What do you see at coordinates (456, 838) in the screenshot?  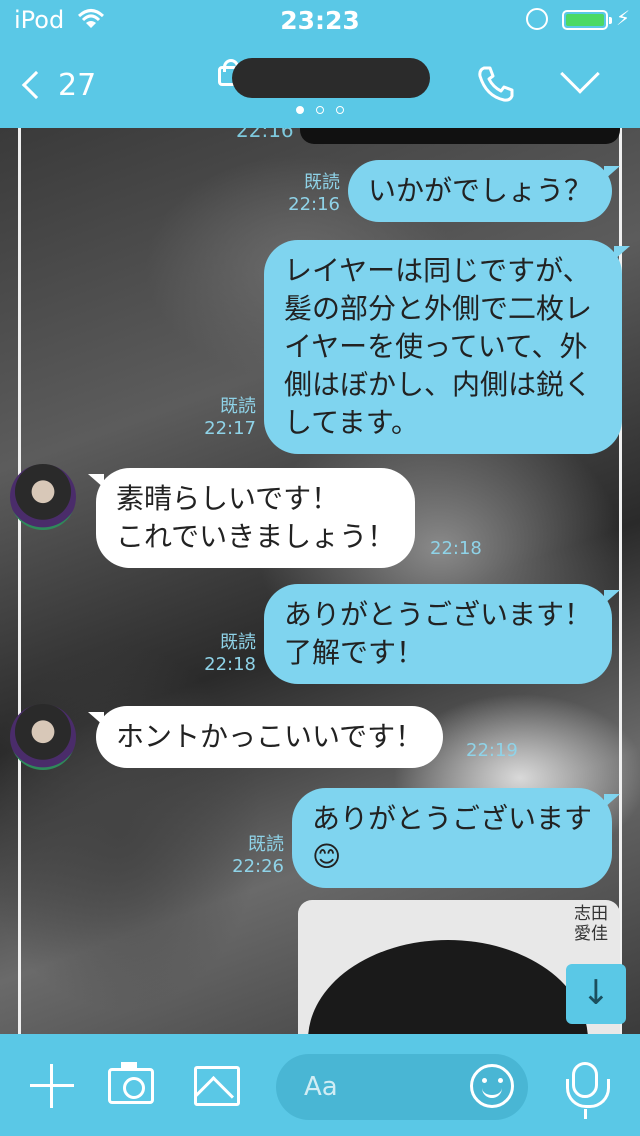 I see `message-bubble-sent: ありがとうございます 😊` at bounding box center [456, 838].